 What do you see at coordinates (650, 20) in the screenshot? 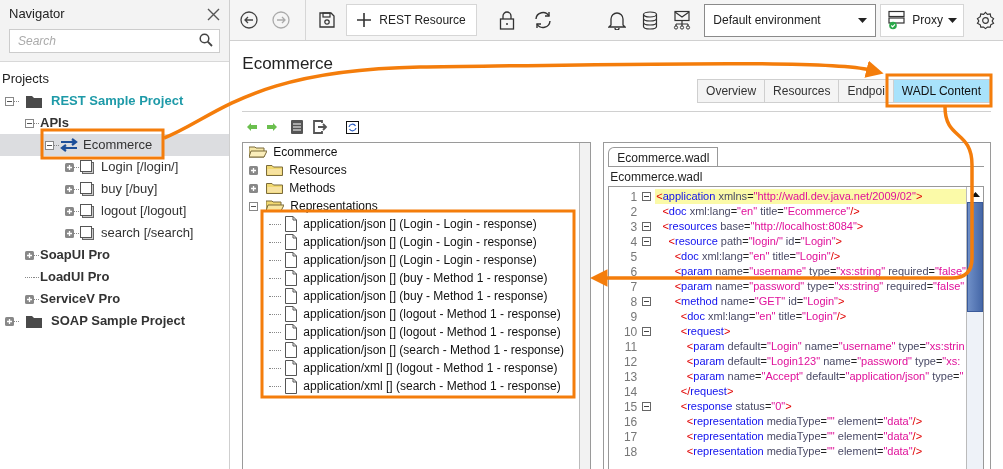
I see `database-icon` at bounding box center [650, 20].